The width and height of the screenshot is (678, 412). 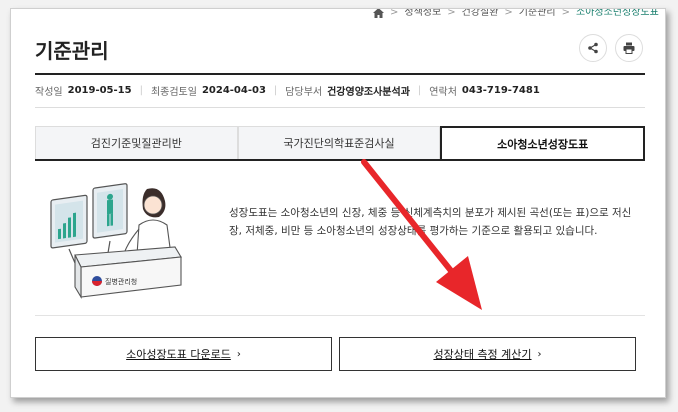 What do you see at coordinates (340, 74) in the screenshot?
I see `title-divider` at bounding box center [340, 74].